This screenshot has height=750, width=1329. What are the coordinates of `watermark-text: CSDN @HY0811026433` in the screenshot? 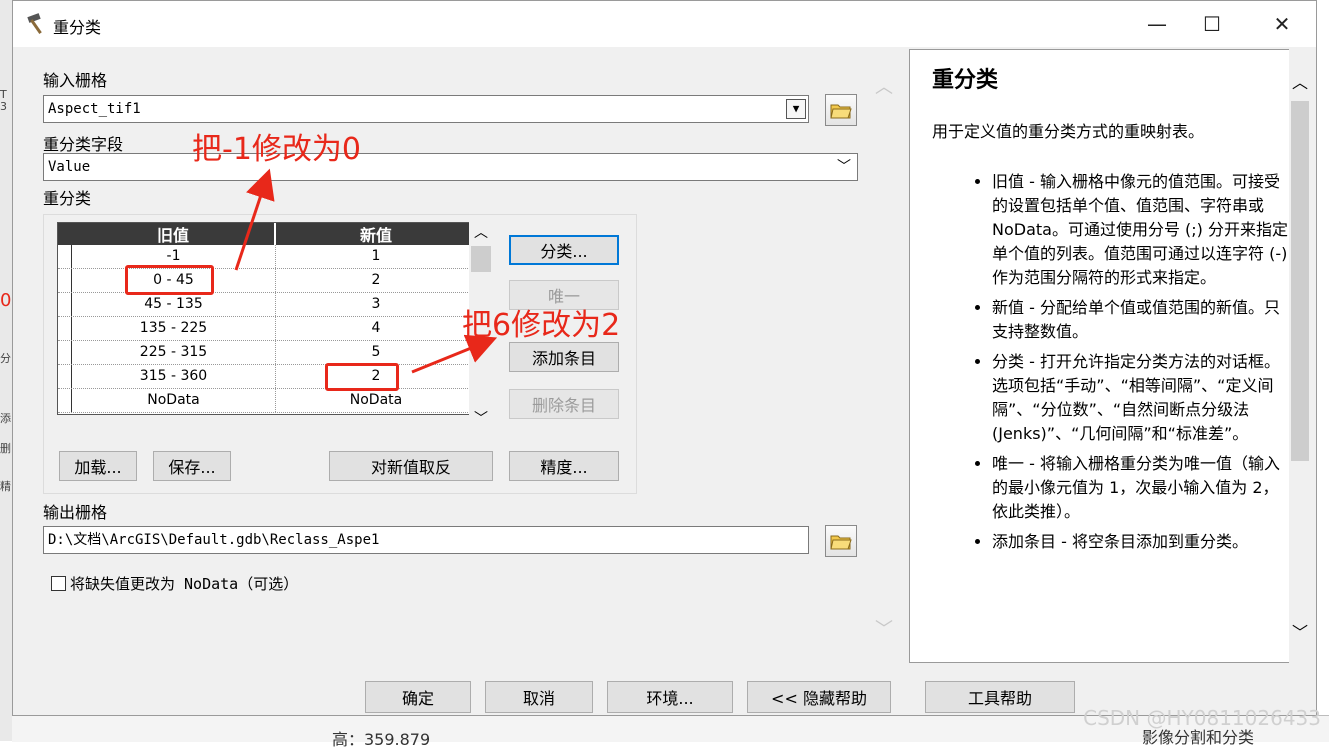 It's located at (1202, 718).